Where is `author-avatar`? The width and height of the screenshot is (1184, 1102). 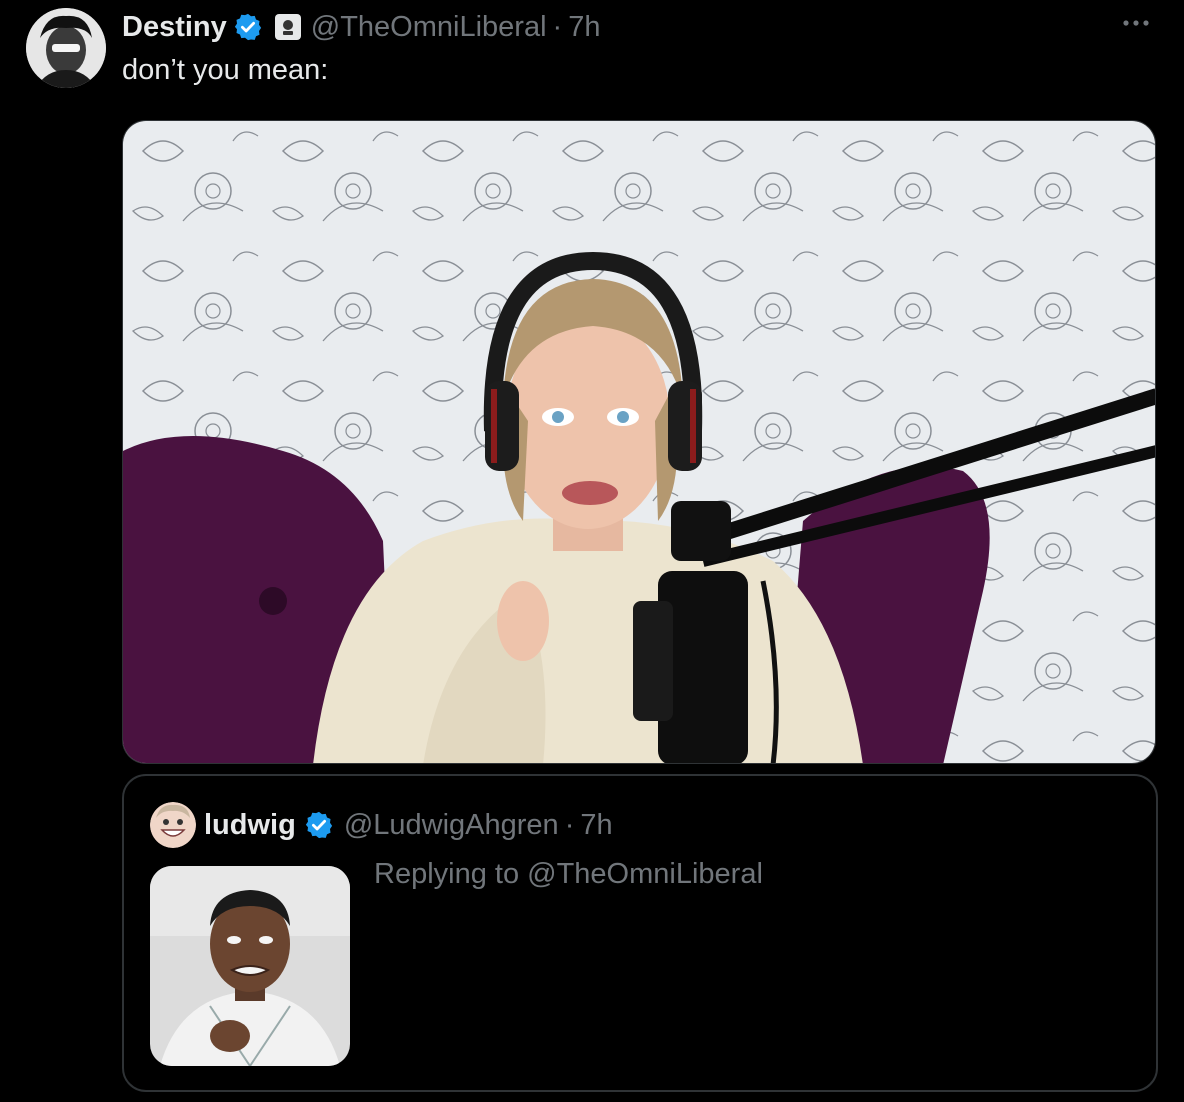
author-avatar is located at coordinates (66, 48).